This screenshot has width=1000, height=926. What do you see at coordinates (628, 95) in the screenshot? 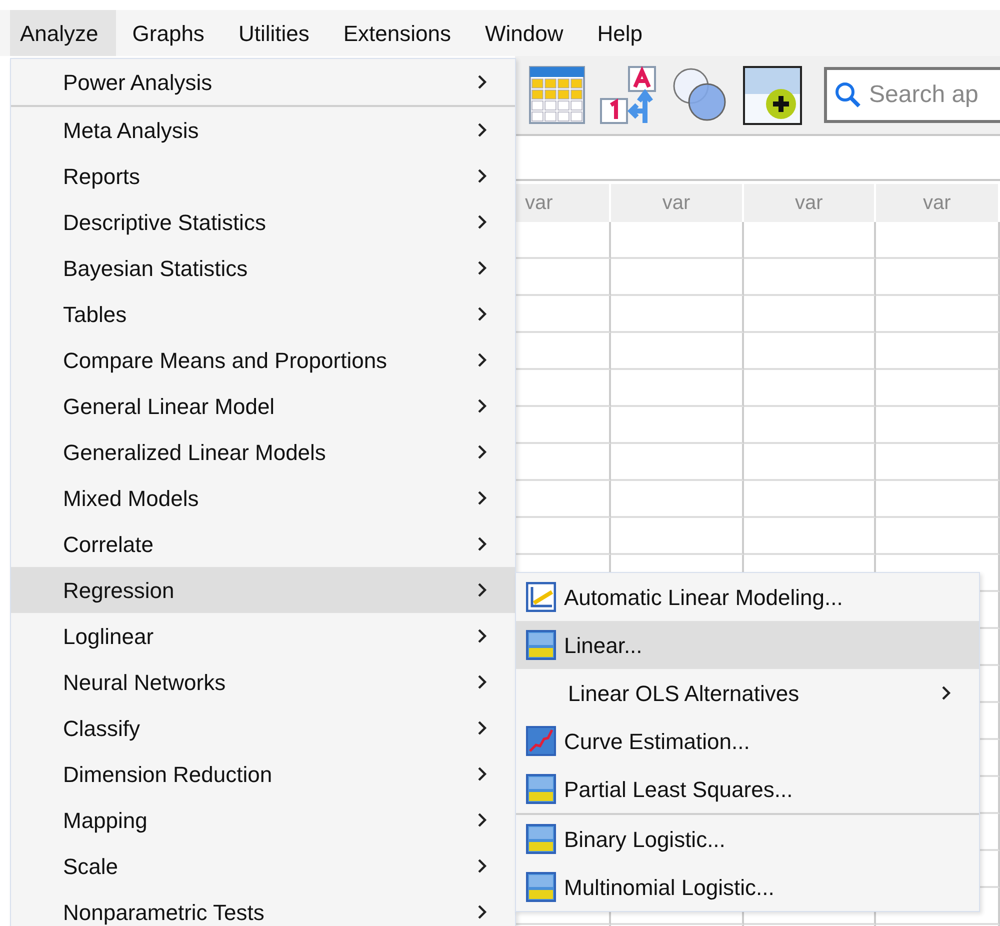
I see `value-labels-icon` at bounding box center [628, 95].